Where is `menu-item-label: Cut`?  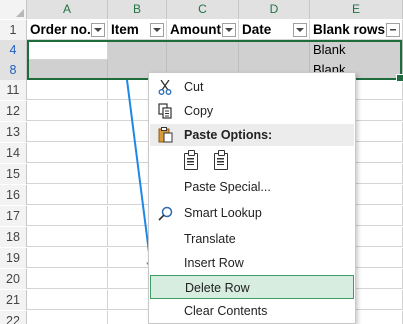
menu-item-label: Cut is located at coordinates (194, 87).